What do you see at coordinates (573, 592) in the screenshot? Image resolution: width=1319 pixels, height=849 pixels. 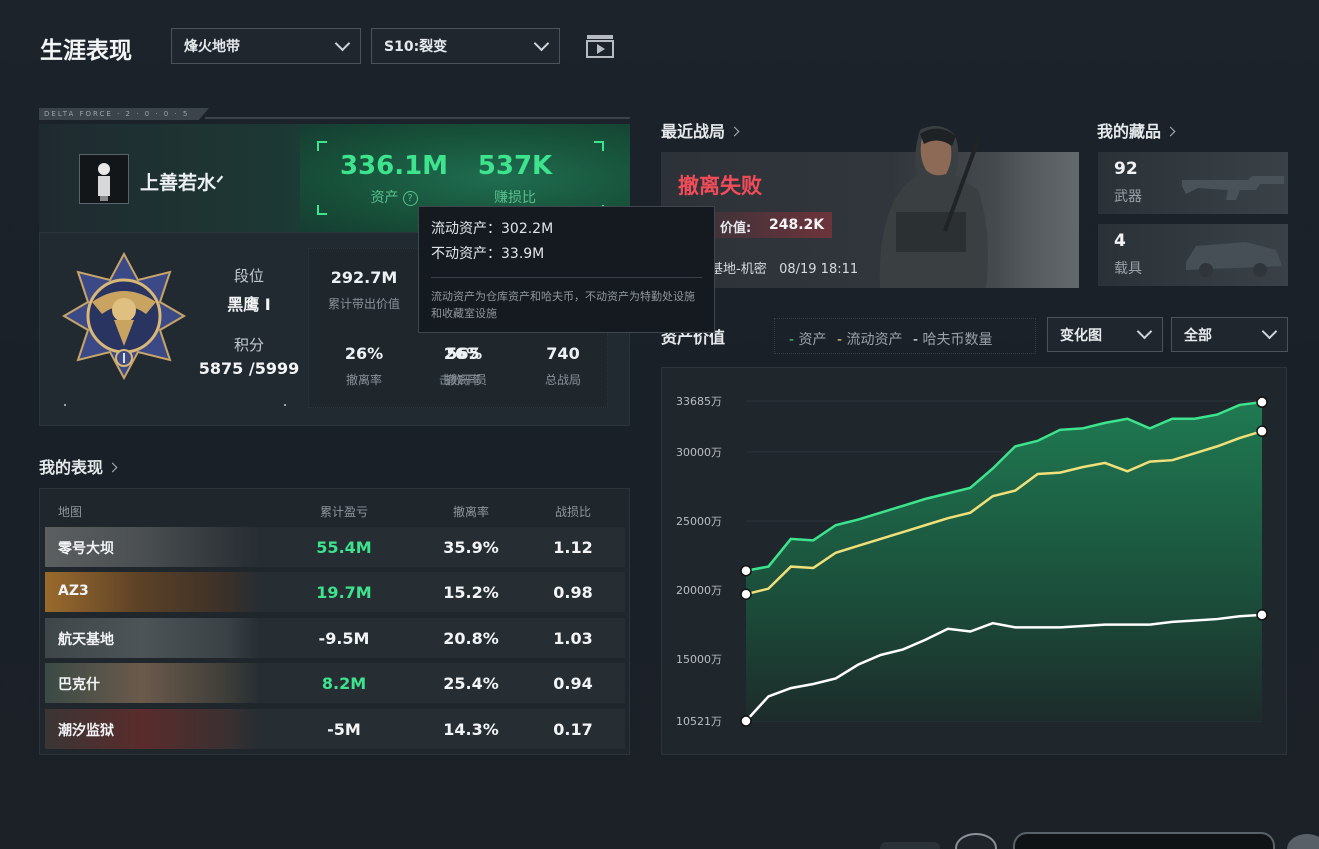 I see `kd-ratio: 0.98` at bounding box center [573, 592].